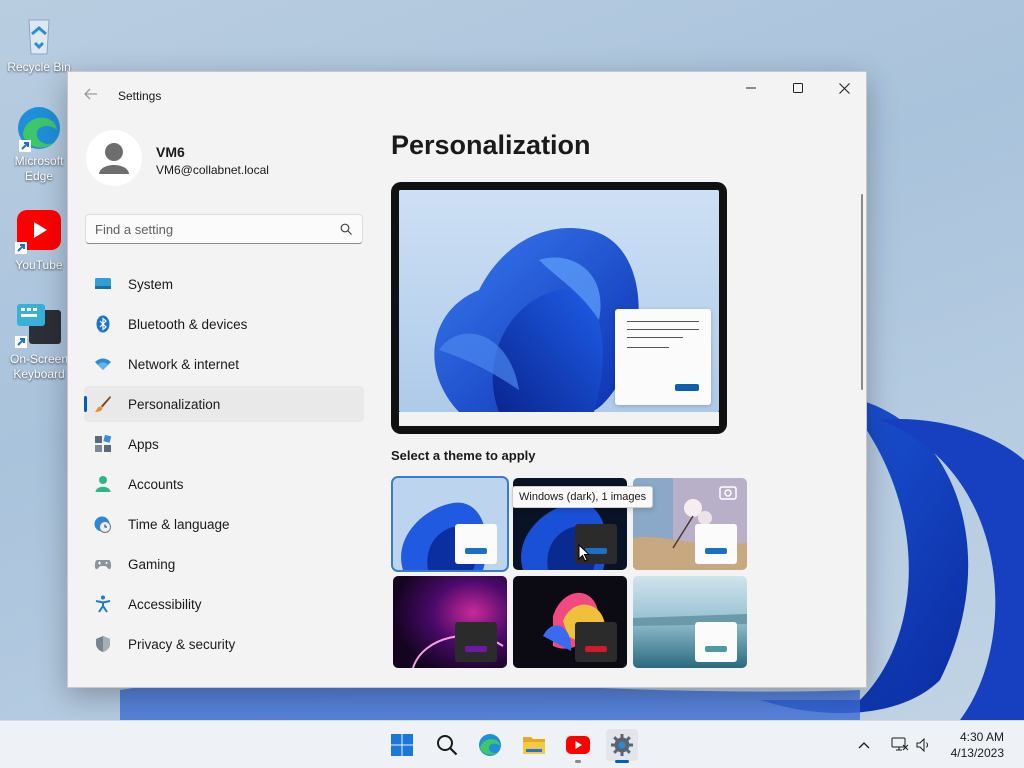 The height and width of the screenshot is (768, 1024). I want to click on recycle-bin-icon, so click(39, 34).